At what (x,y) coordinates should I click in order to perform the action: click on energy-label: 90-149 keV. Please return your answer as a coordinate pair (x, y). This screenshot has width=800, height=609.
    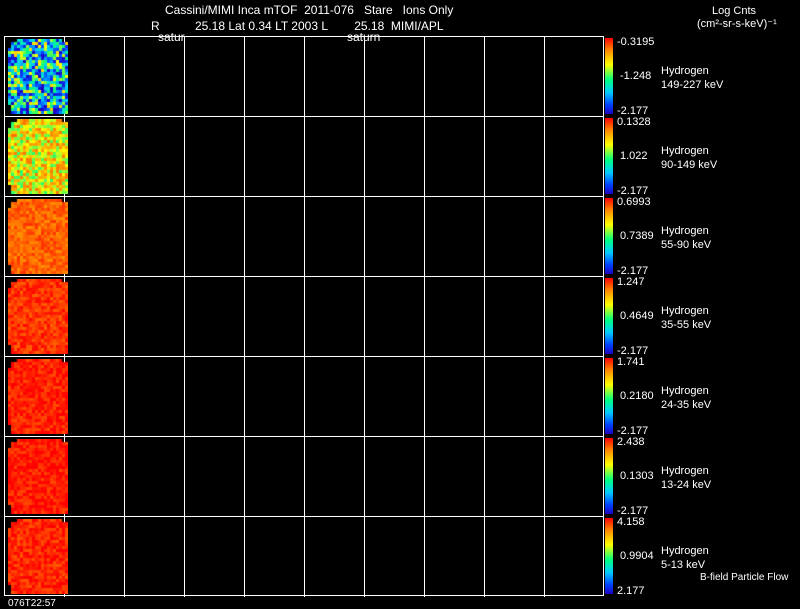
    Looking at the image, I should click on (689, 165).